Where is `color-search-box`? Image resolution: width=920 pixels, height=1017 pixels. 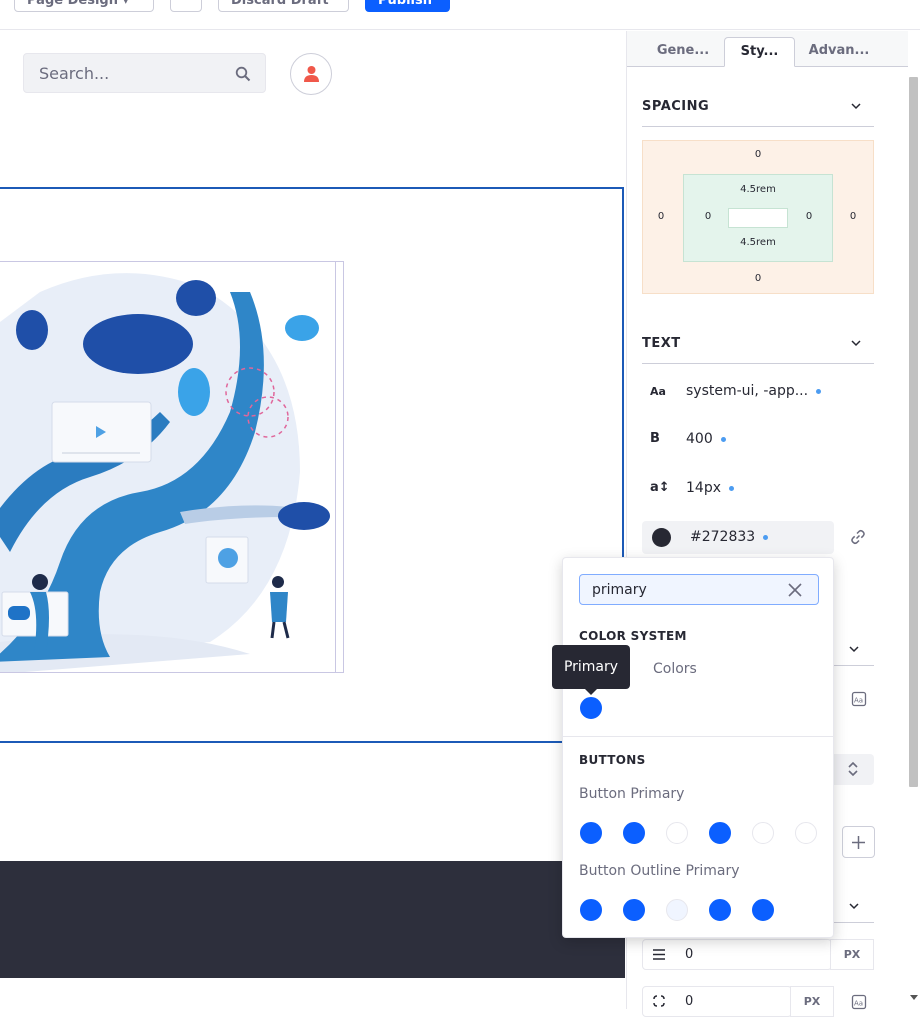 color-search-box is located at coordinates (699, 589).